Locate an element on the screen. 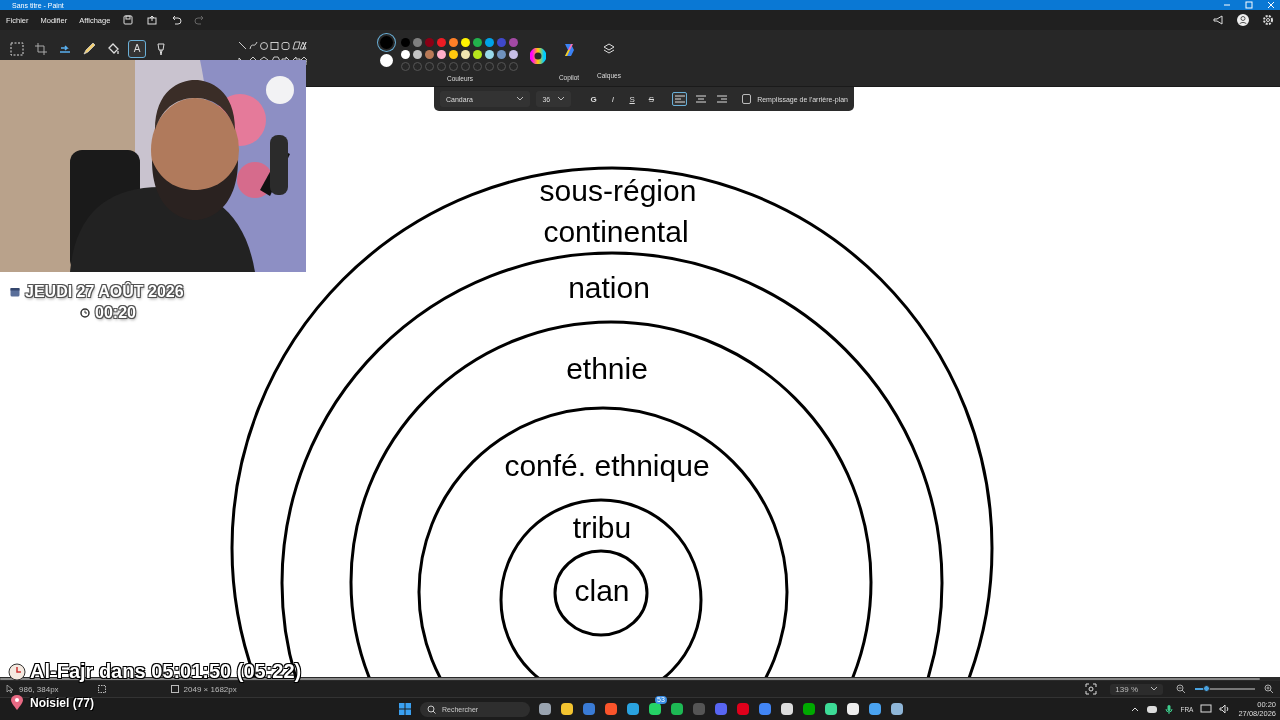  italic-button: I is located at coordinates (613, 99).